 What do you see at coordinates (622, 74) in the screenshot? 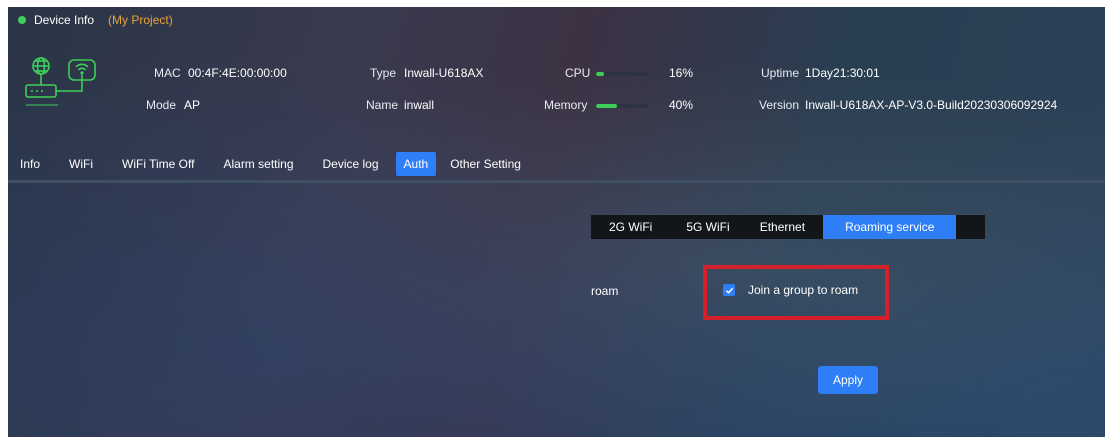
I see `cpu-bar` at bounding box center [622, 74].